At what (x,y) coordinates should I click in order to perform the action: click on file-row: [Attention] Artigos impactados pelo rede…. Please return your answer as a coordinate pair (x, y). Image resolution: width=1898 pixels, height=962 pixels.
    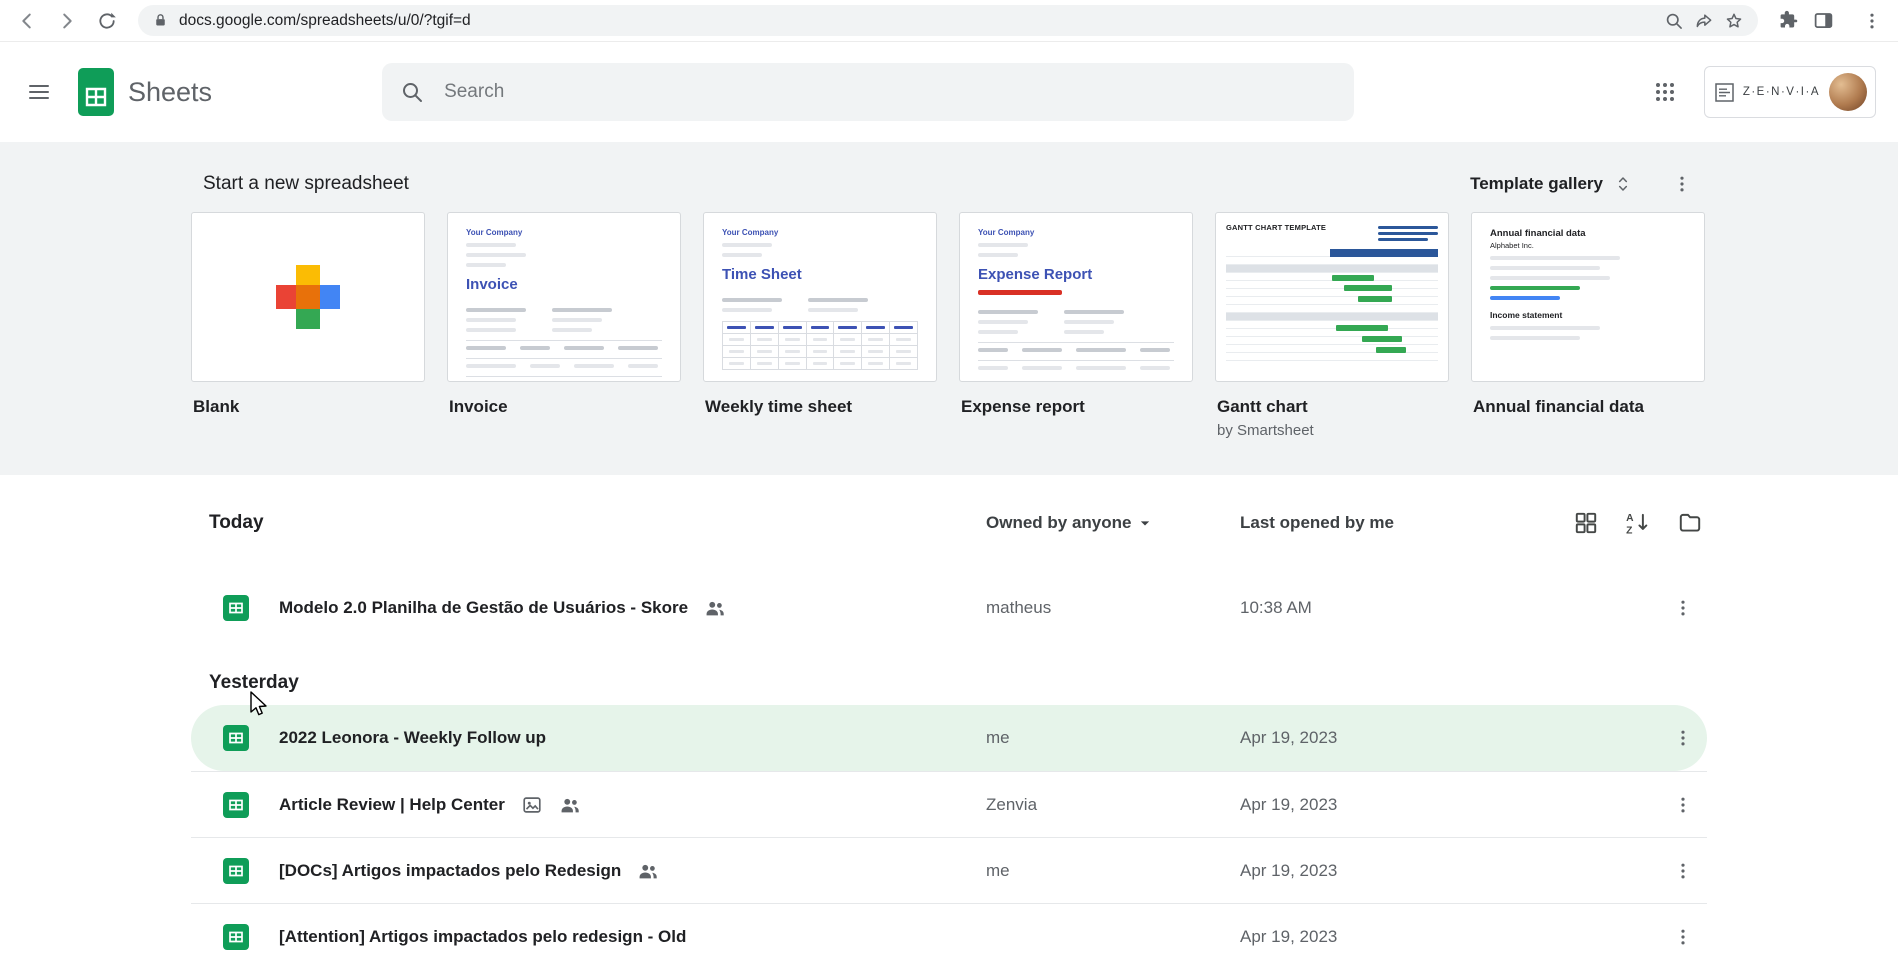
    Looking at the image, I should click on (949, 932).